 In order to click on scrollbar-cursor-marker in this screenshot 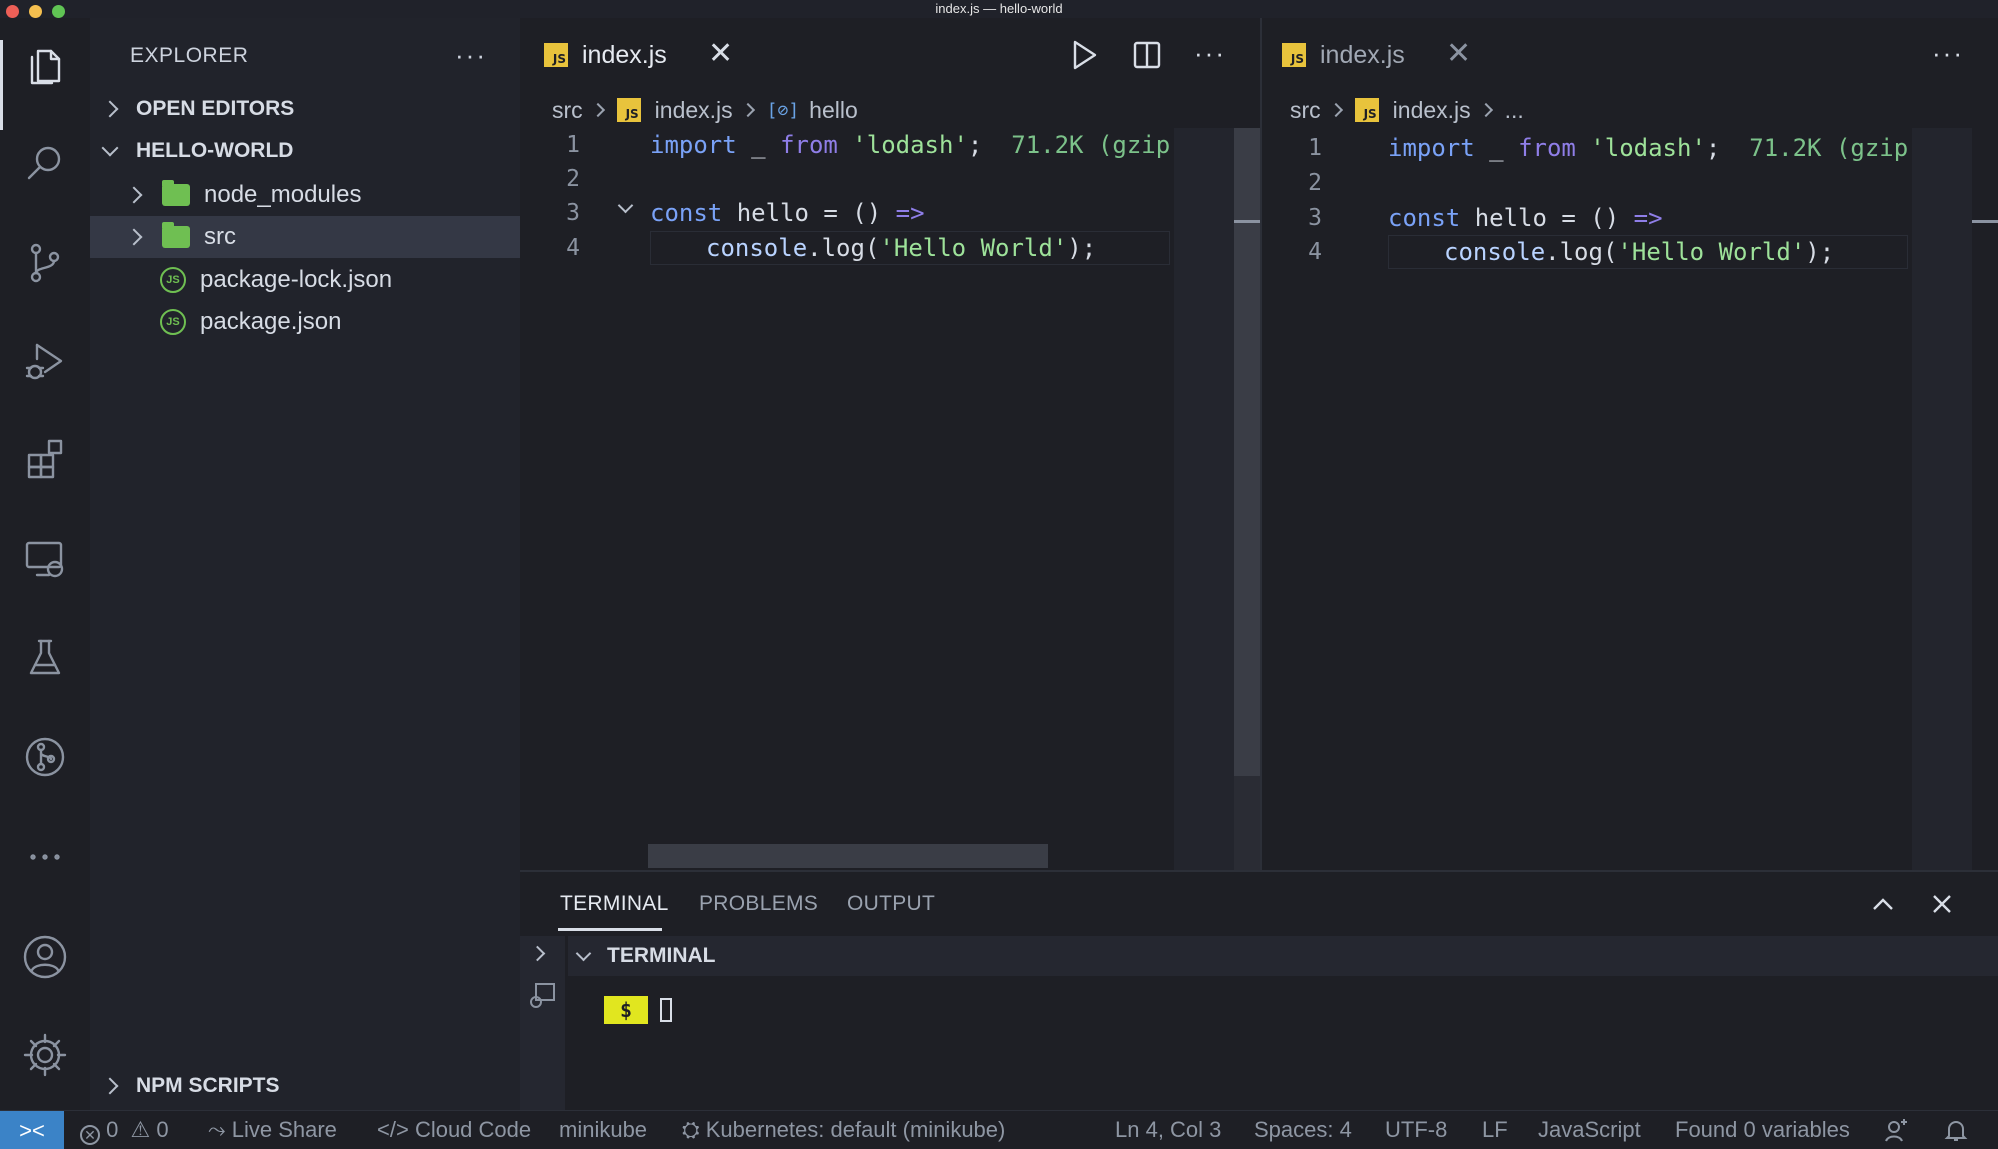, I will do `click(1985, 221)`.